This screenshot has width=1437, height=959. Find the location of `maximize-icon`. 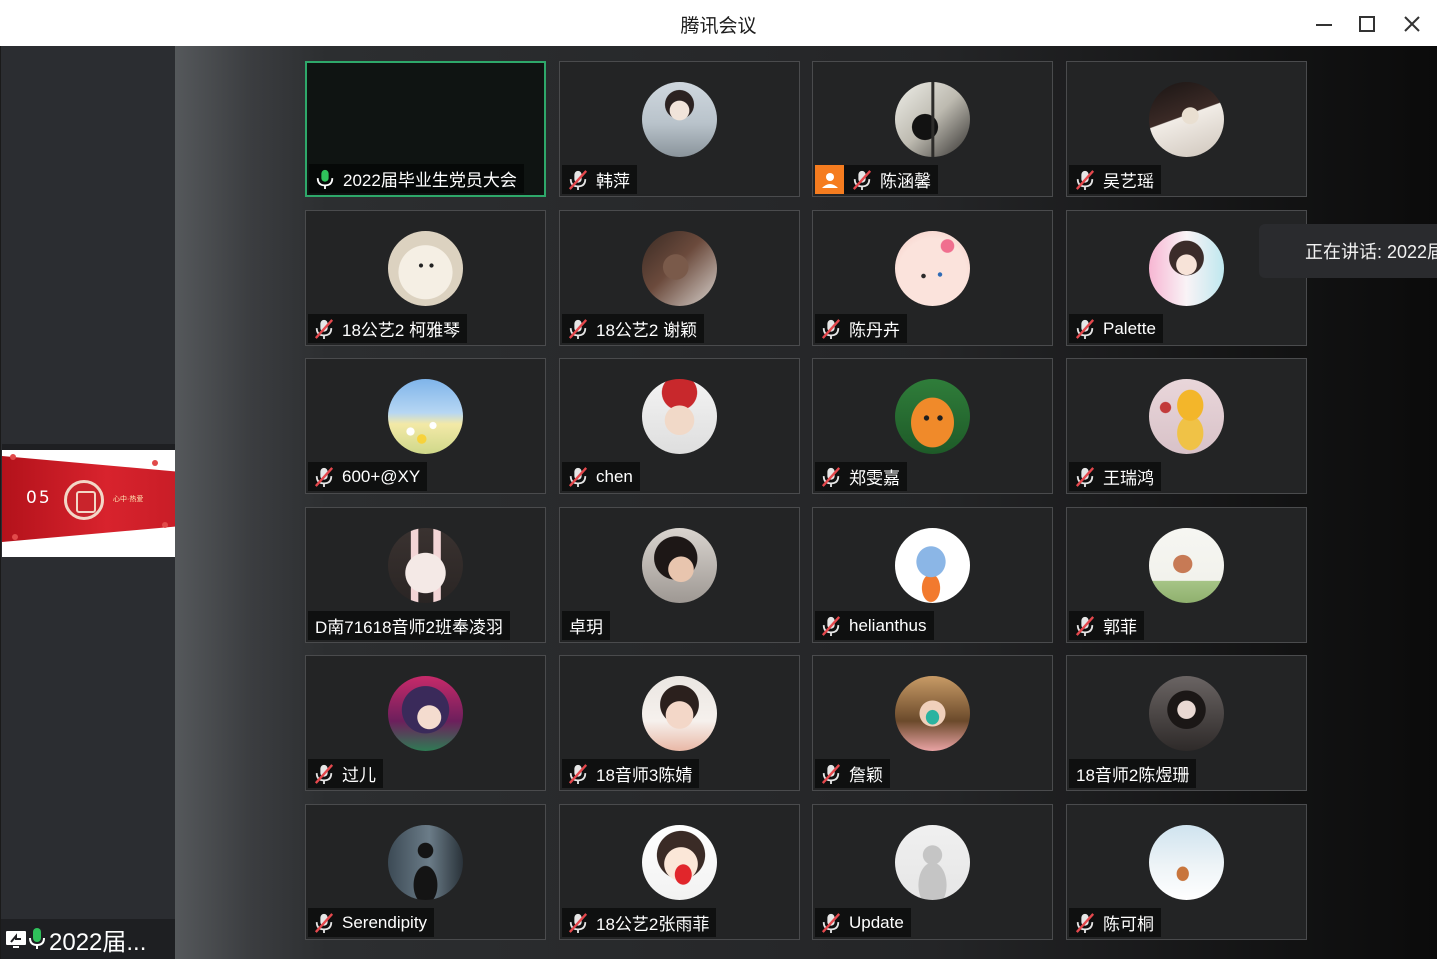

maximize-icon is located at coordinates (1367, 24).